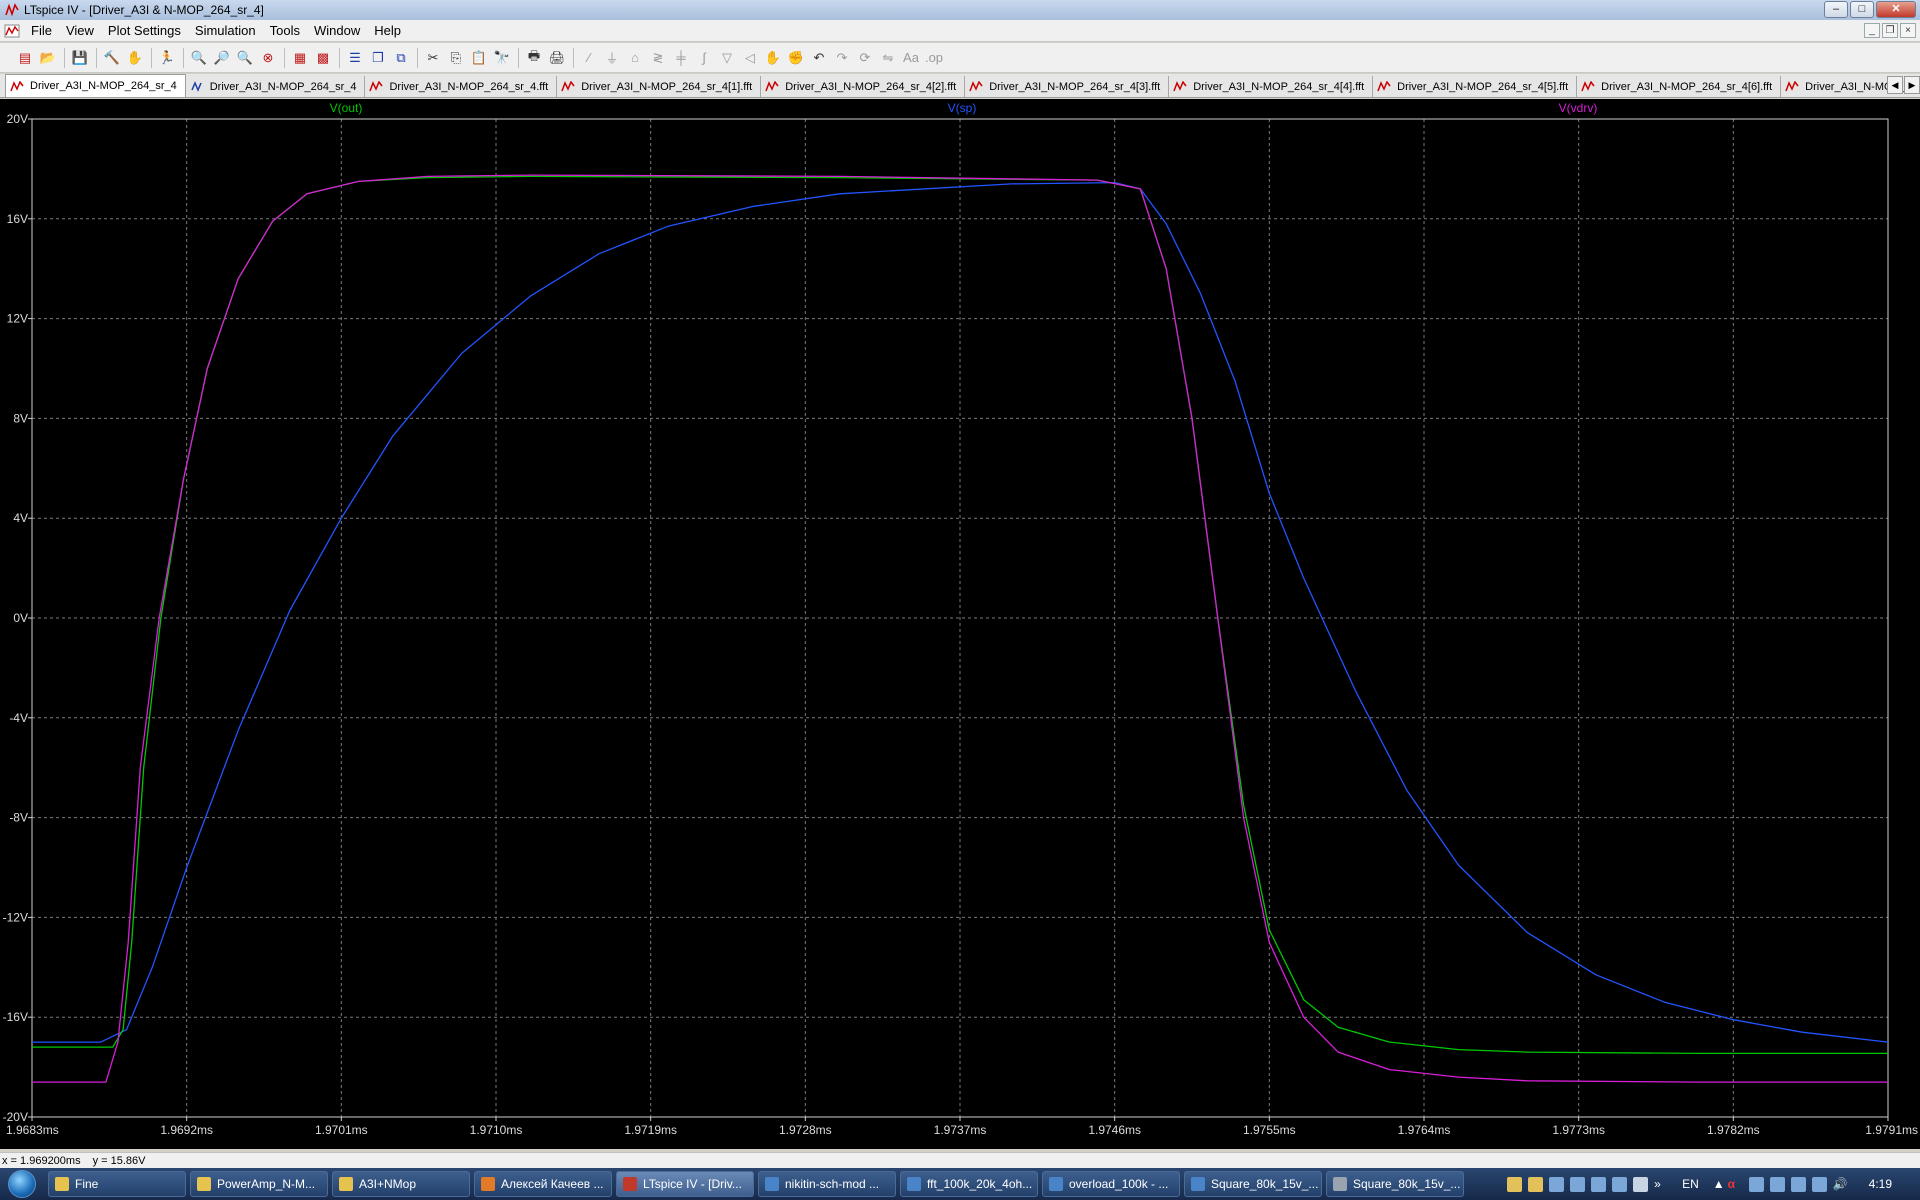 This screenshot has width=1920, height=1200. I want to click on diode-icon: ▽, so click(727, 58).